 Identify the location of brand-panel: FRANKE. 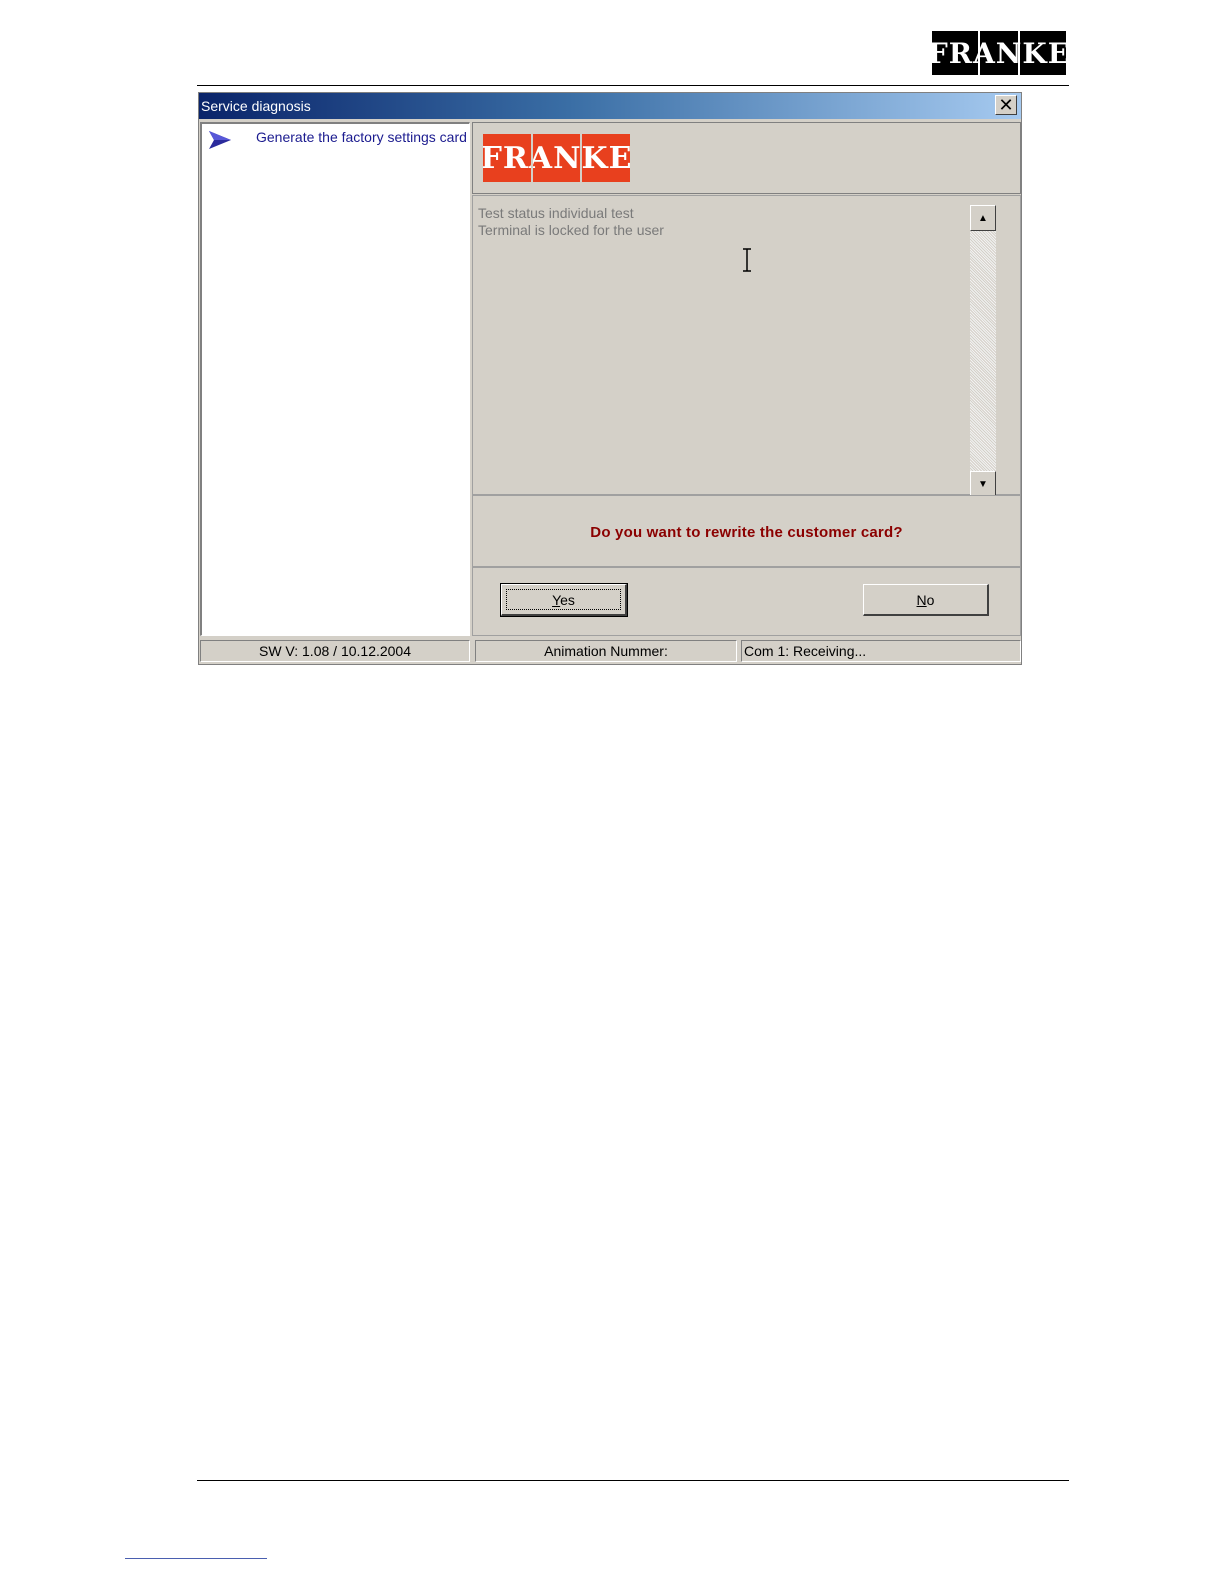
(746, 158).